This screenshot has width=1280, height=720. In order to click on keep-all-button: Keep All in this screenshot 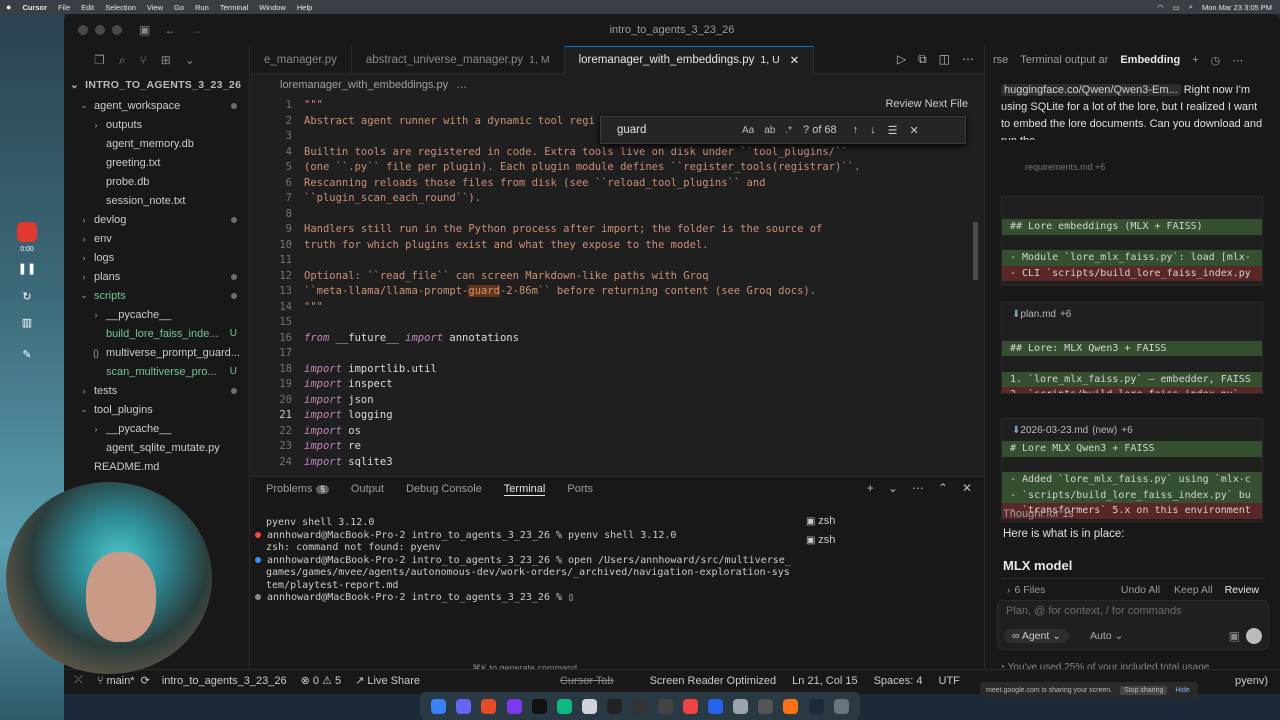, I will do `click(1193, 590)`.